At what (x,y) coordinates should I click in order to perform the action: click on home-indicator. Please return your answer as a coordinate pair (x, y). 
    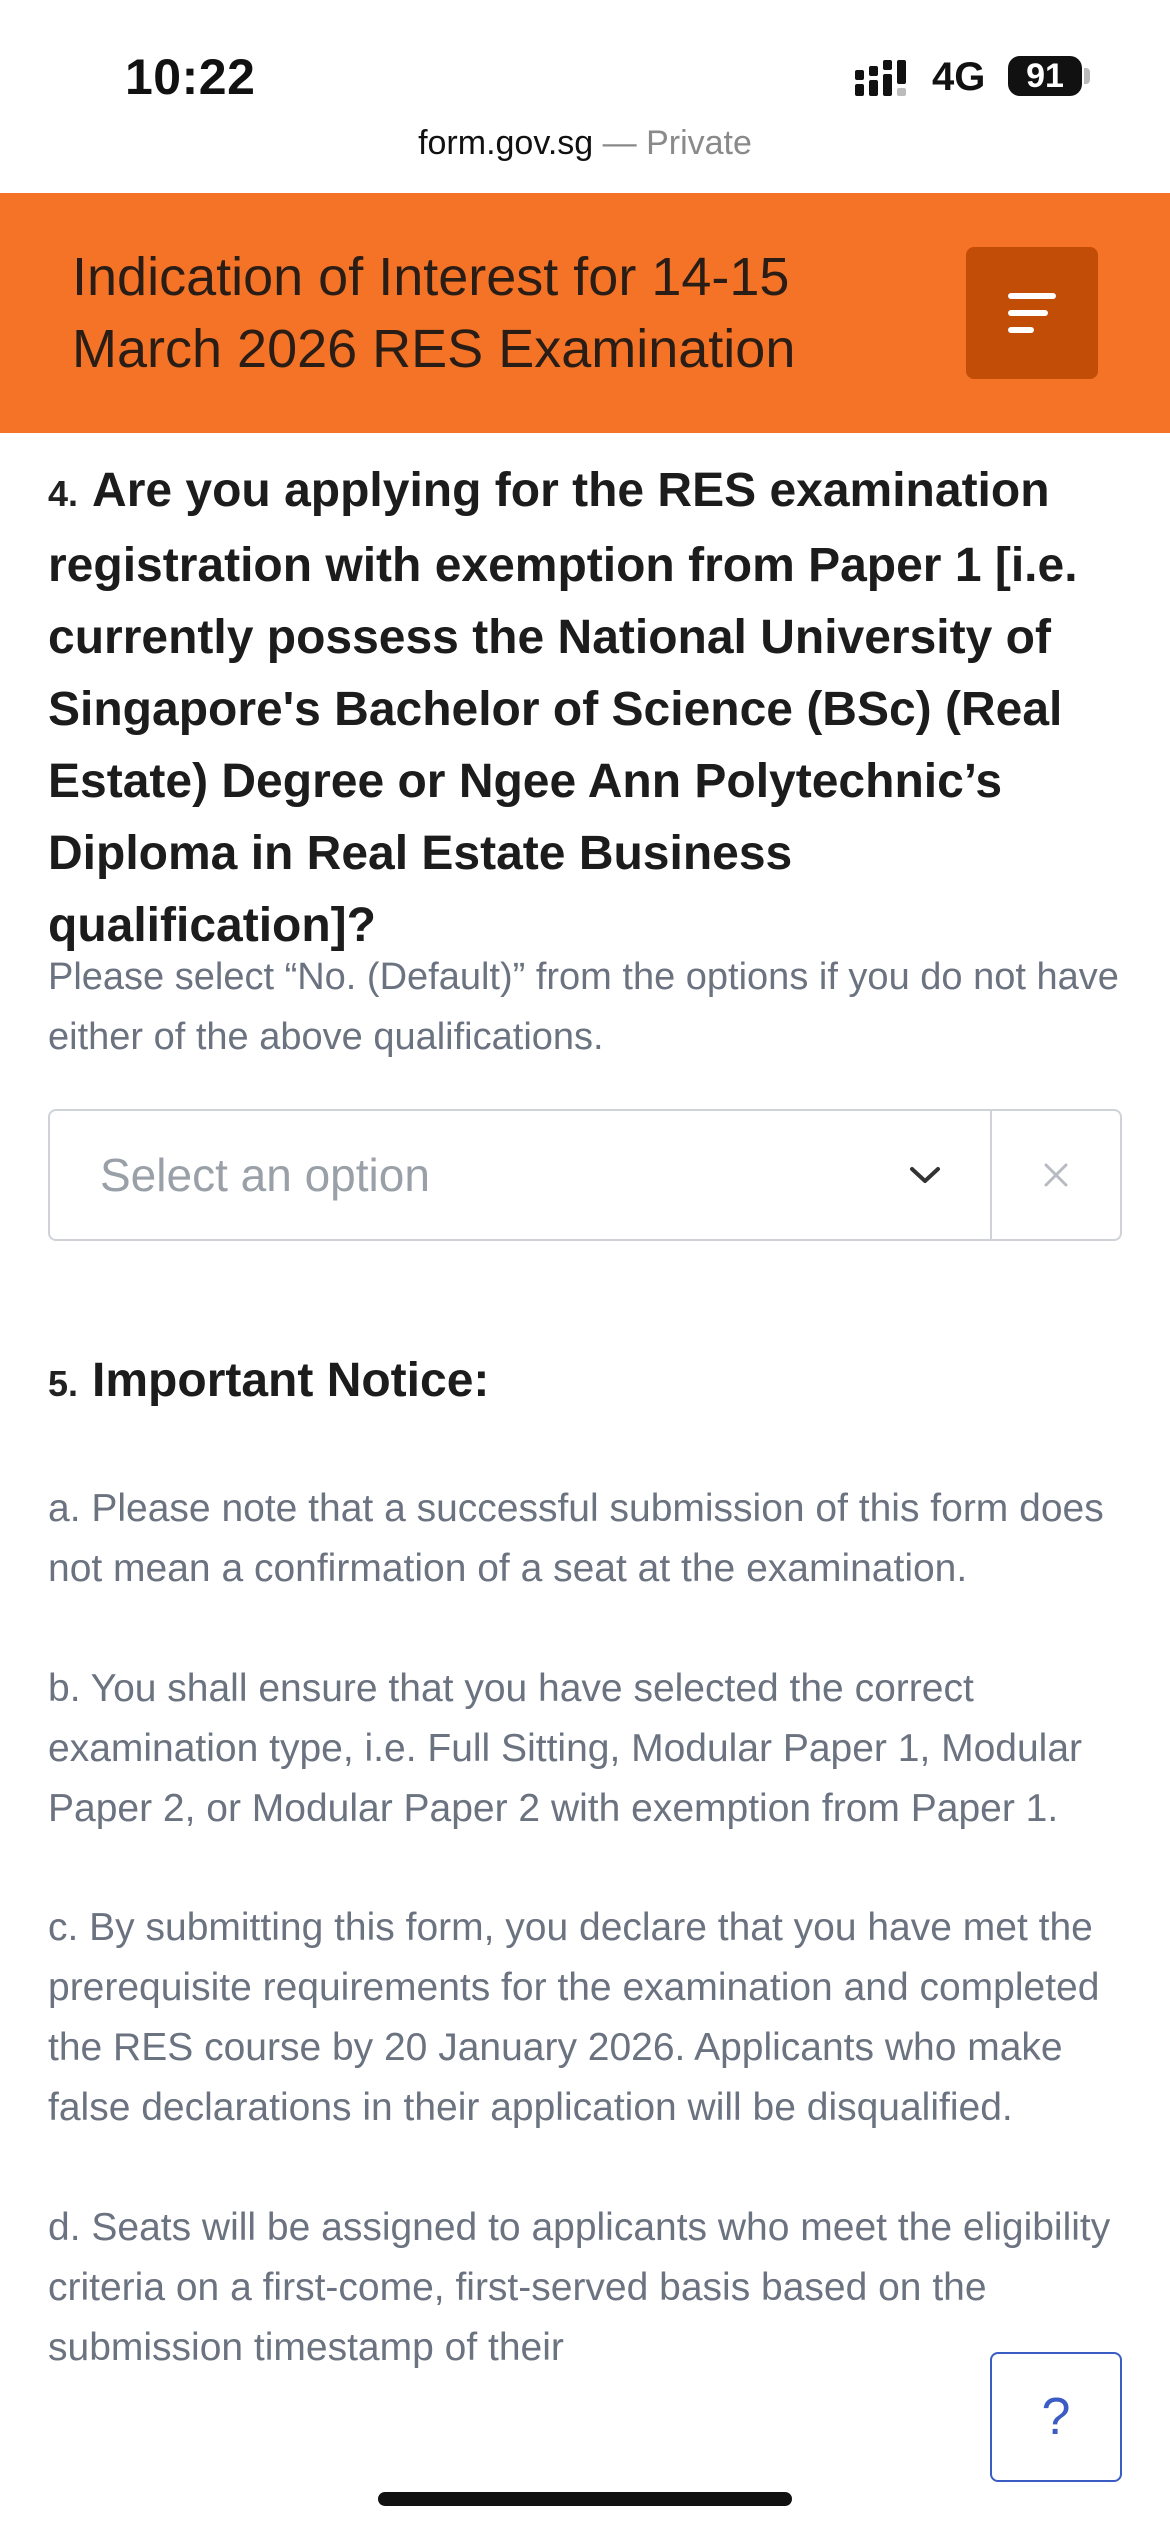
    Looking at the image, I should click on (585, 2499).